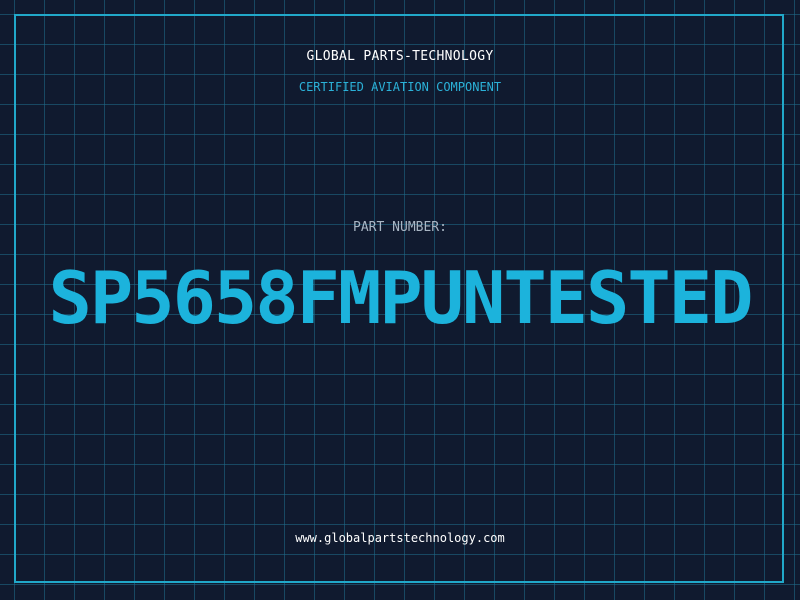 The height and width of the screenshot is (600, 800). I want to click on certification-tagline: CERTIFIED AVIATION COMPONENT, so click(400, 87).